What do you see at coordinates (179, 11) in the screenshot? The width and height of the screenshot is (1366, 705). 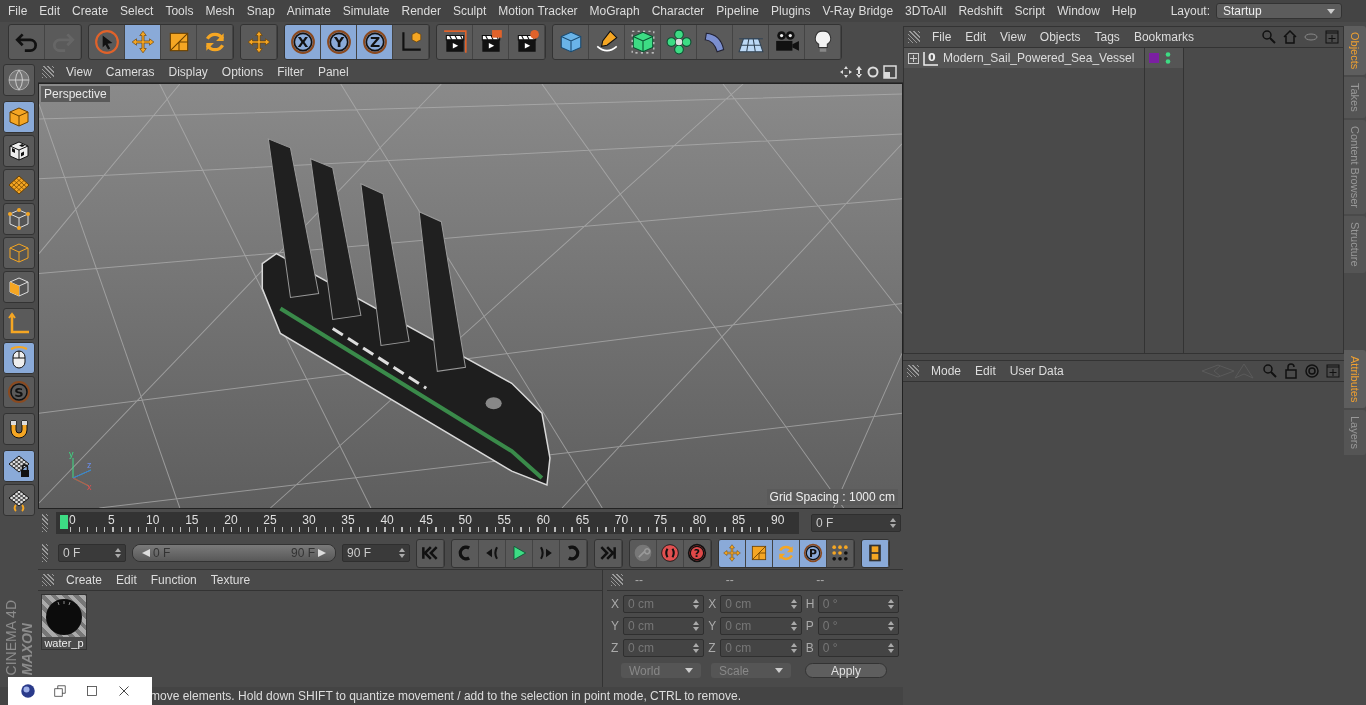 I see `menu-item: Tools` at bounding box center [179, 11].